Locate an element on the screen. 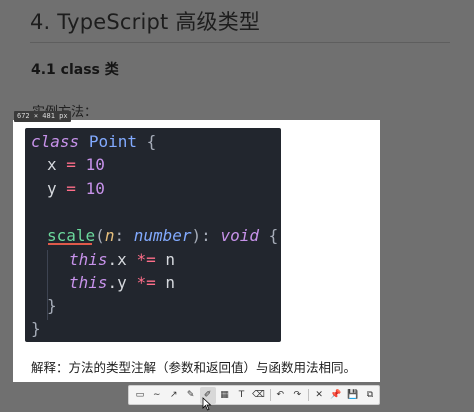 The image size is (474, 412). title-divider is located at coordinates (240, 42).